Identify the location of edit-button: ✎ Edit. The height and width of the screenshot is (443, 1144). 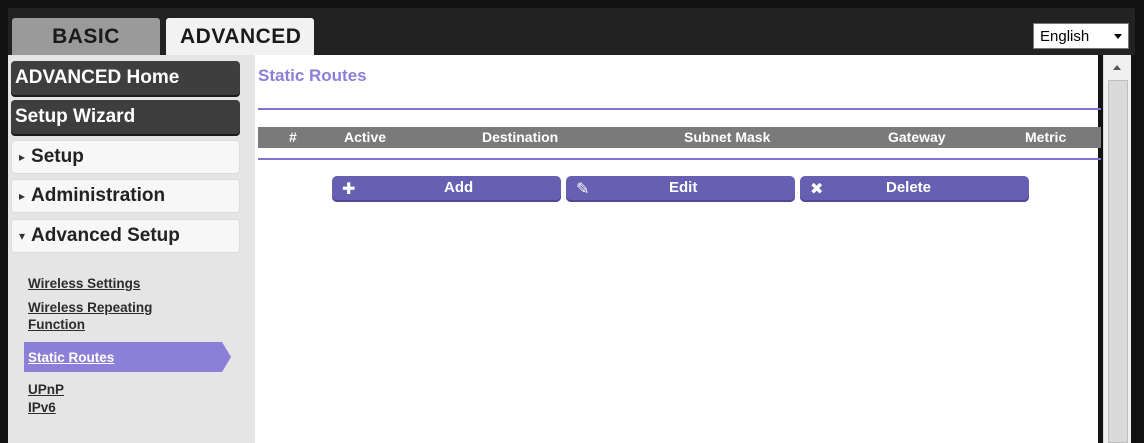
(680, 189).